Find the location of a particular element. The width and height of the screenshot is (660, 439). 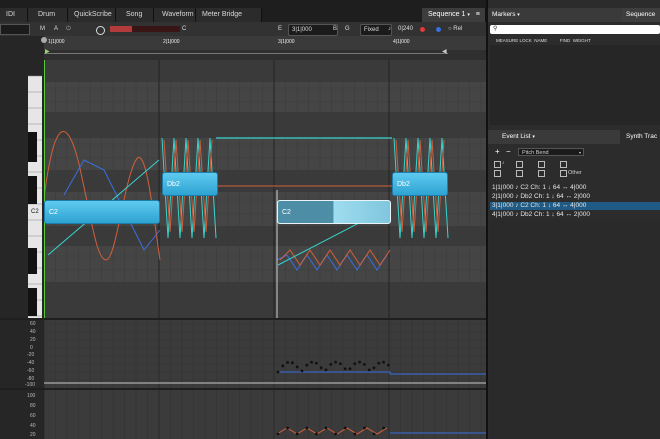

sysex-filter-checkbox is located at coordinates (519, 173).